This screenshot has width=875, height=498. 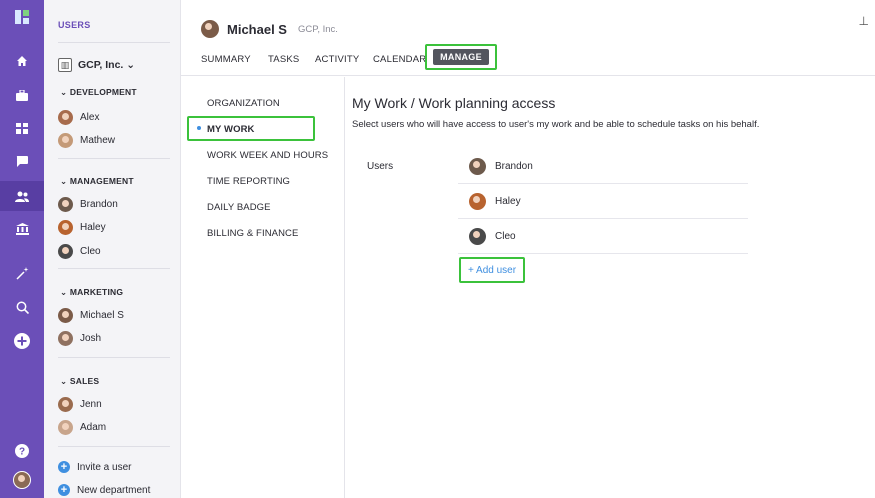 I want to click on sidebar-user-cleo: Cleo, so click(x=79, y=251).